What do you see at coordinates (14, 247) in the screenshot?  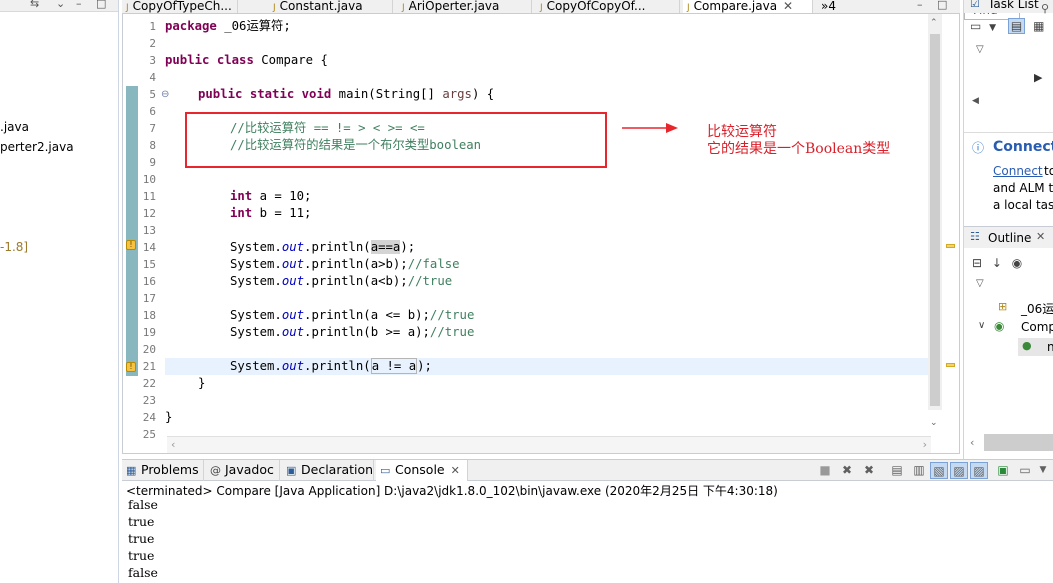 I see `tree-item-jre-library: -1.8]` at bounding box center [14, 247].